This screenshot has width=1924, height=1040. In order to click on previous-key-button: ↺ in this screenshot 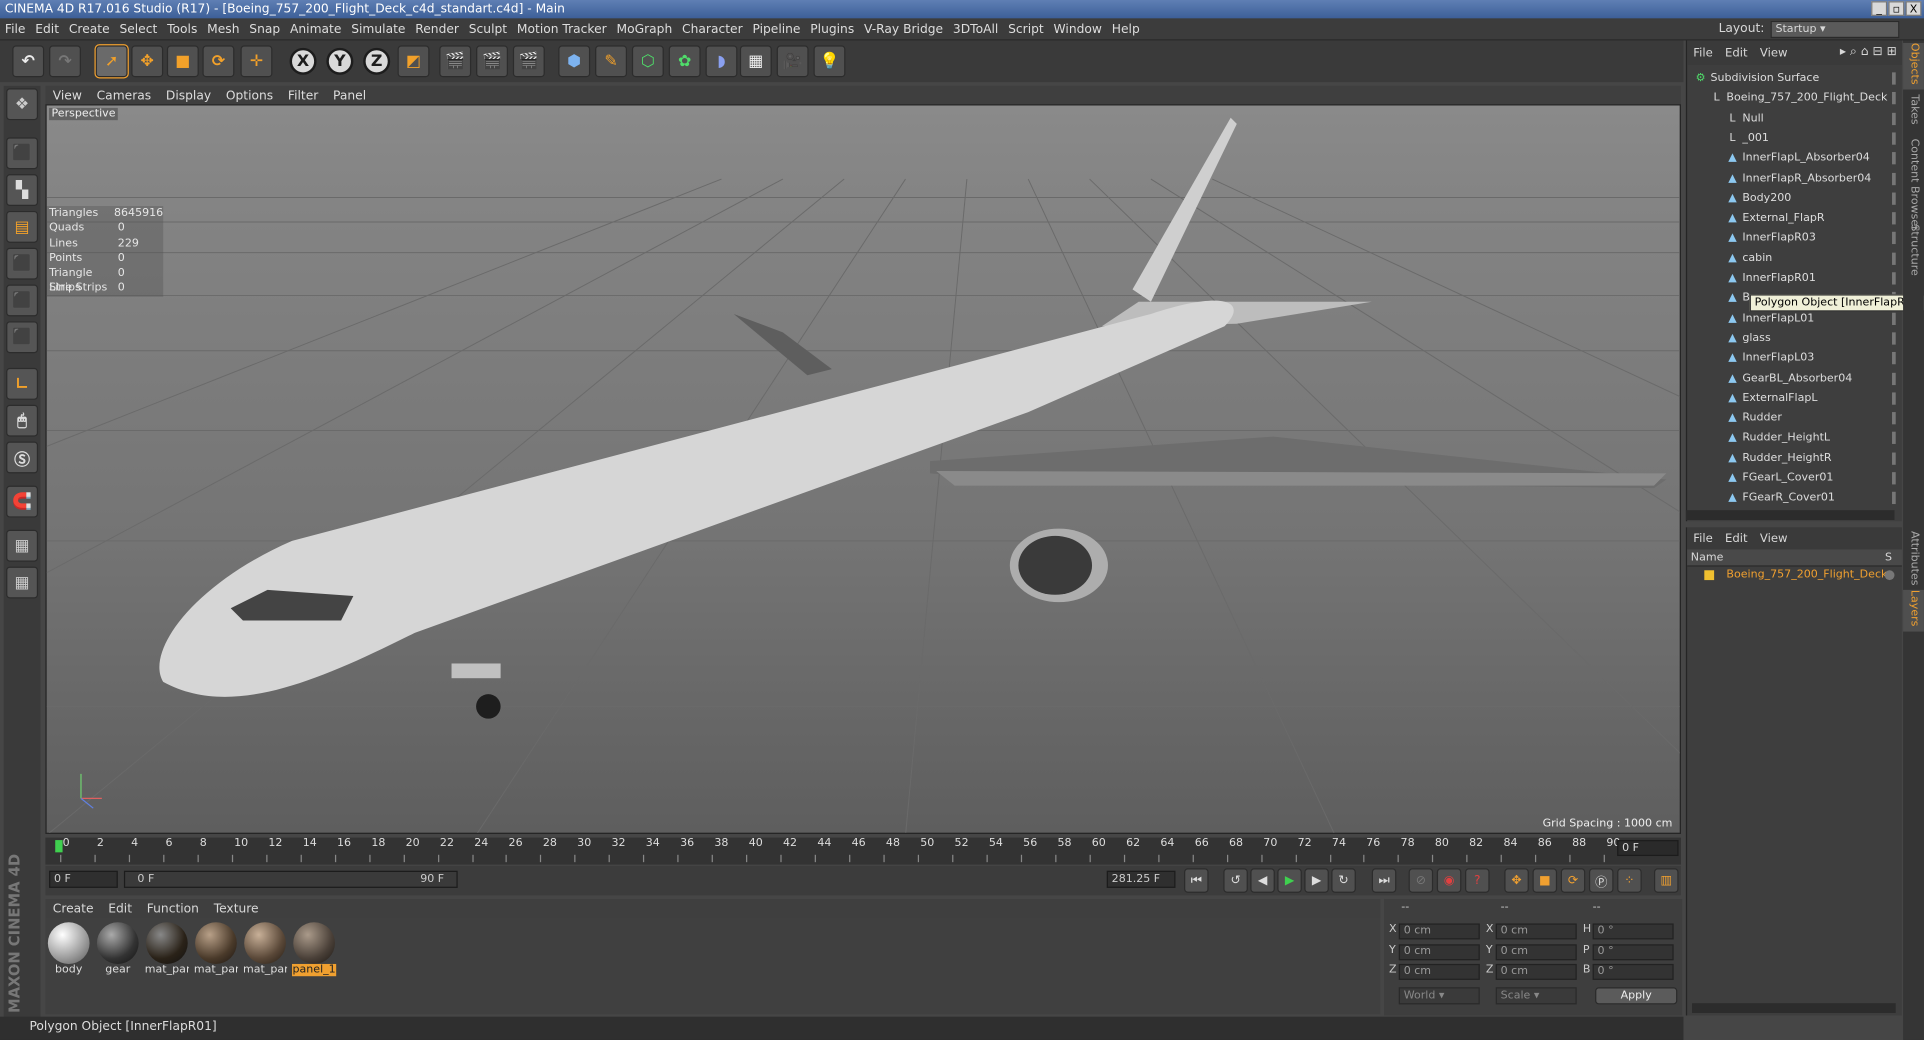, I will do `click(1235, 880)`.